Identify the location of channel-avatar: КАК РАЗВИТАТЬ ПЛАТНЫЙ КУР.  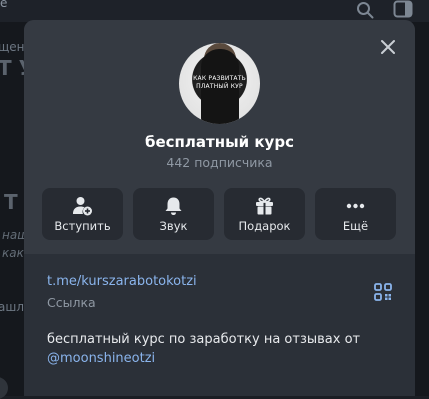
(219, 83).